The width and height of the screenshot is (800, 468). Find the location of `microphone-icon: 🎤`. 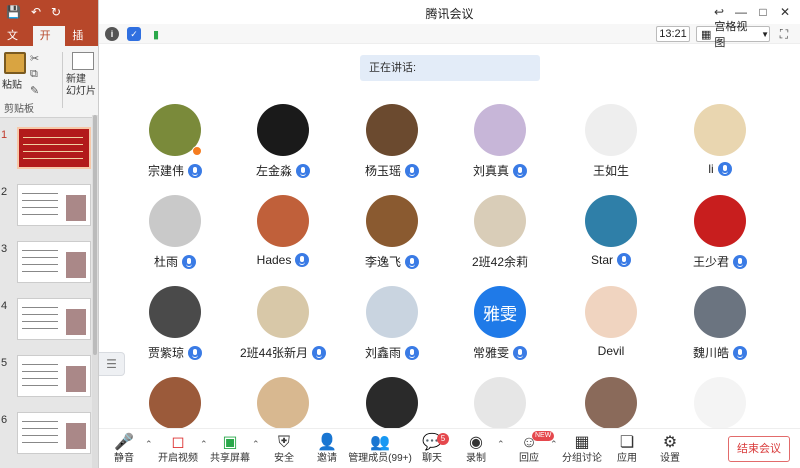

microphone-icon: 🎤 is located at coordinates (124, 442).